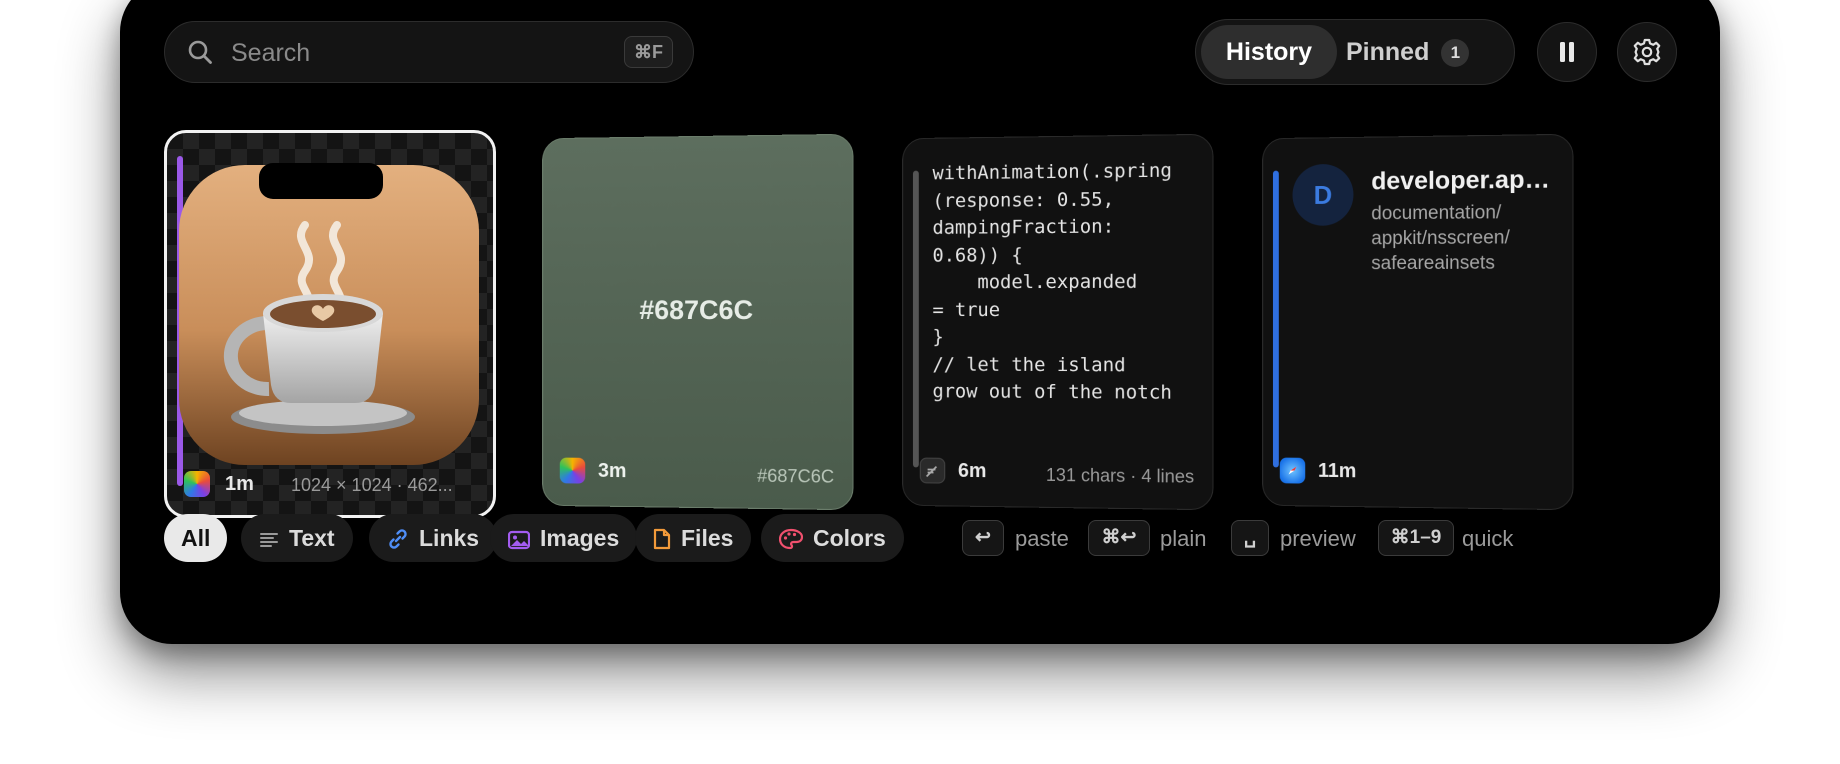 The width and height of the screenshot is (1840, 764). I want to click on link-icon, so click(398, 539).